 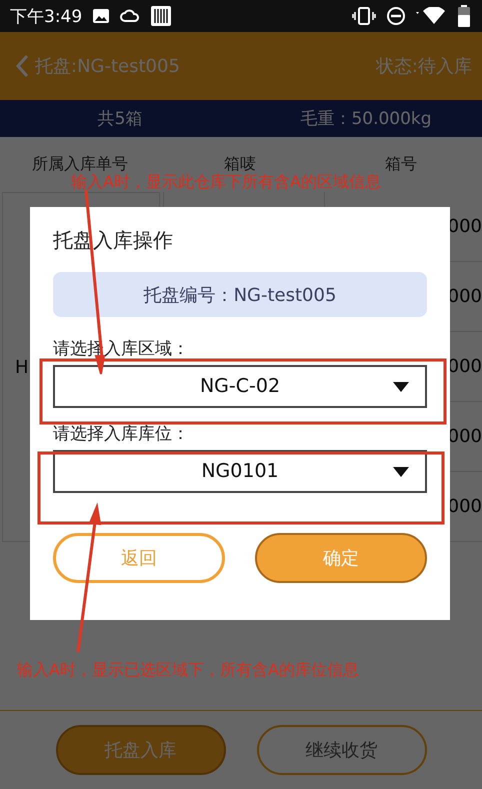 What do you see at coordinates (341, 750) in the screenshot?
I see `action-button: 继续收货` at bounding box center [341, 750].